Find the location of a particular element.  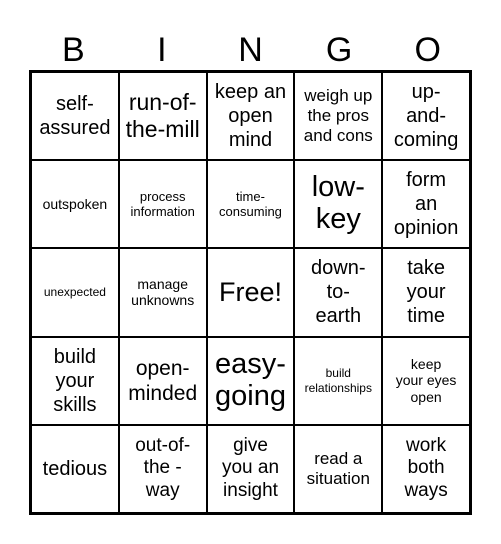

cell-text: weigh up the pros and cons is located at coordinates (338, 115).